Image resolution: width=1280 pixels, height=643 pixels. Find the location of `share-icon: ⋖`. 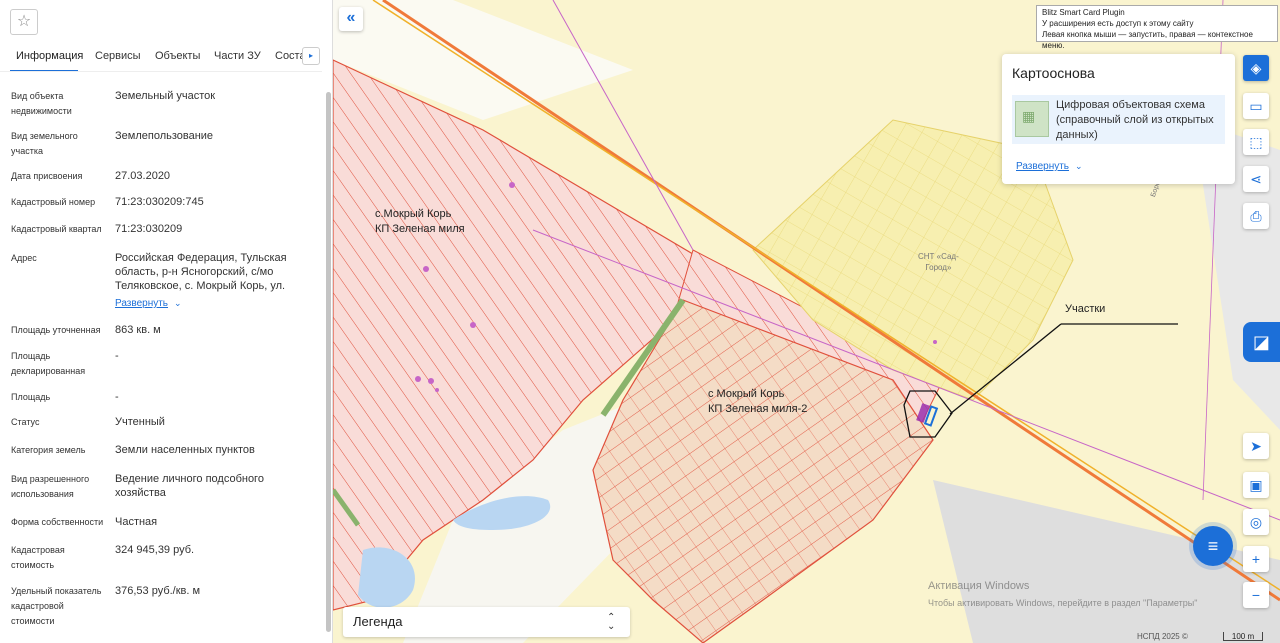

share-icon: ⋖ is located at coordinates (1256, 179).